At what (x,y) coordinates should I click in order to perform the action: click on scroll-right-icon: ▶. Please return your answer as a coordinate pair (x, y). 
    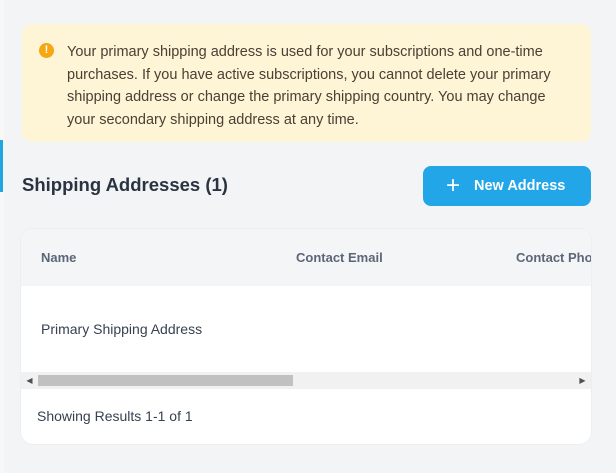
    Looking at the image, I should click on (582, 380).